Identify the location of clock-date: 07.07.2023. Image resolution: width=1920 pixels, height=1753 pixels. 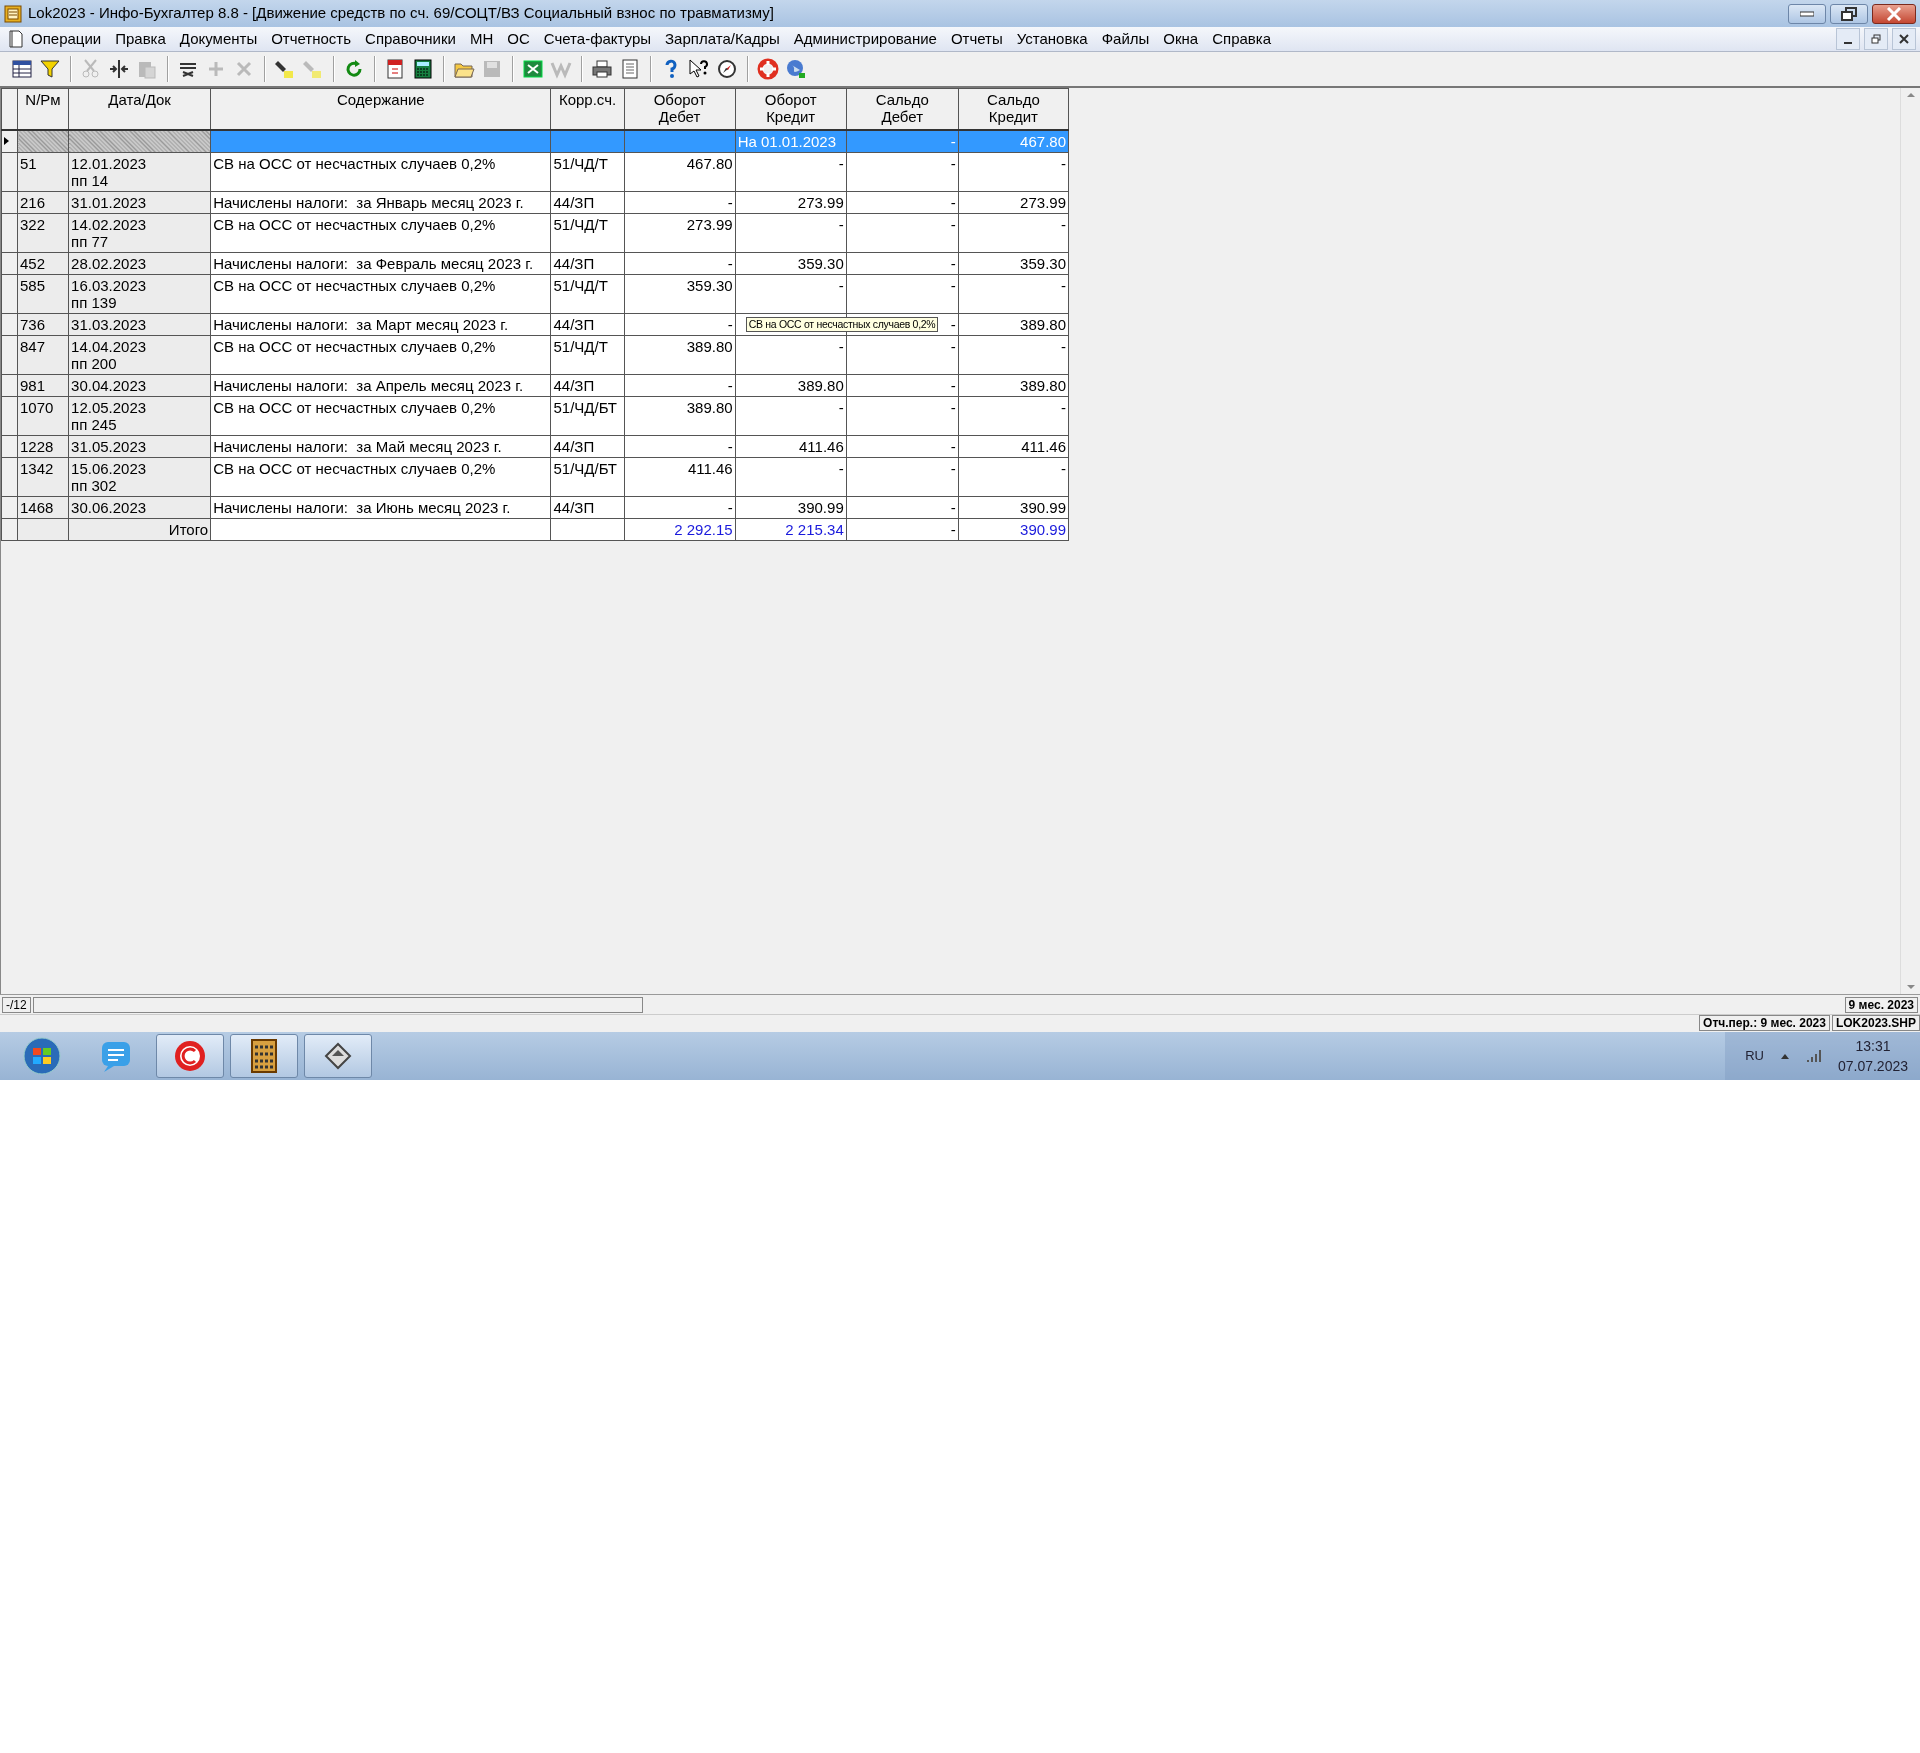
(1872, 1066).